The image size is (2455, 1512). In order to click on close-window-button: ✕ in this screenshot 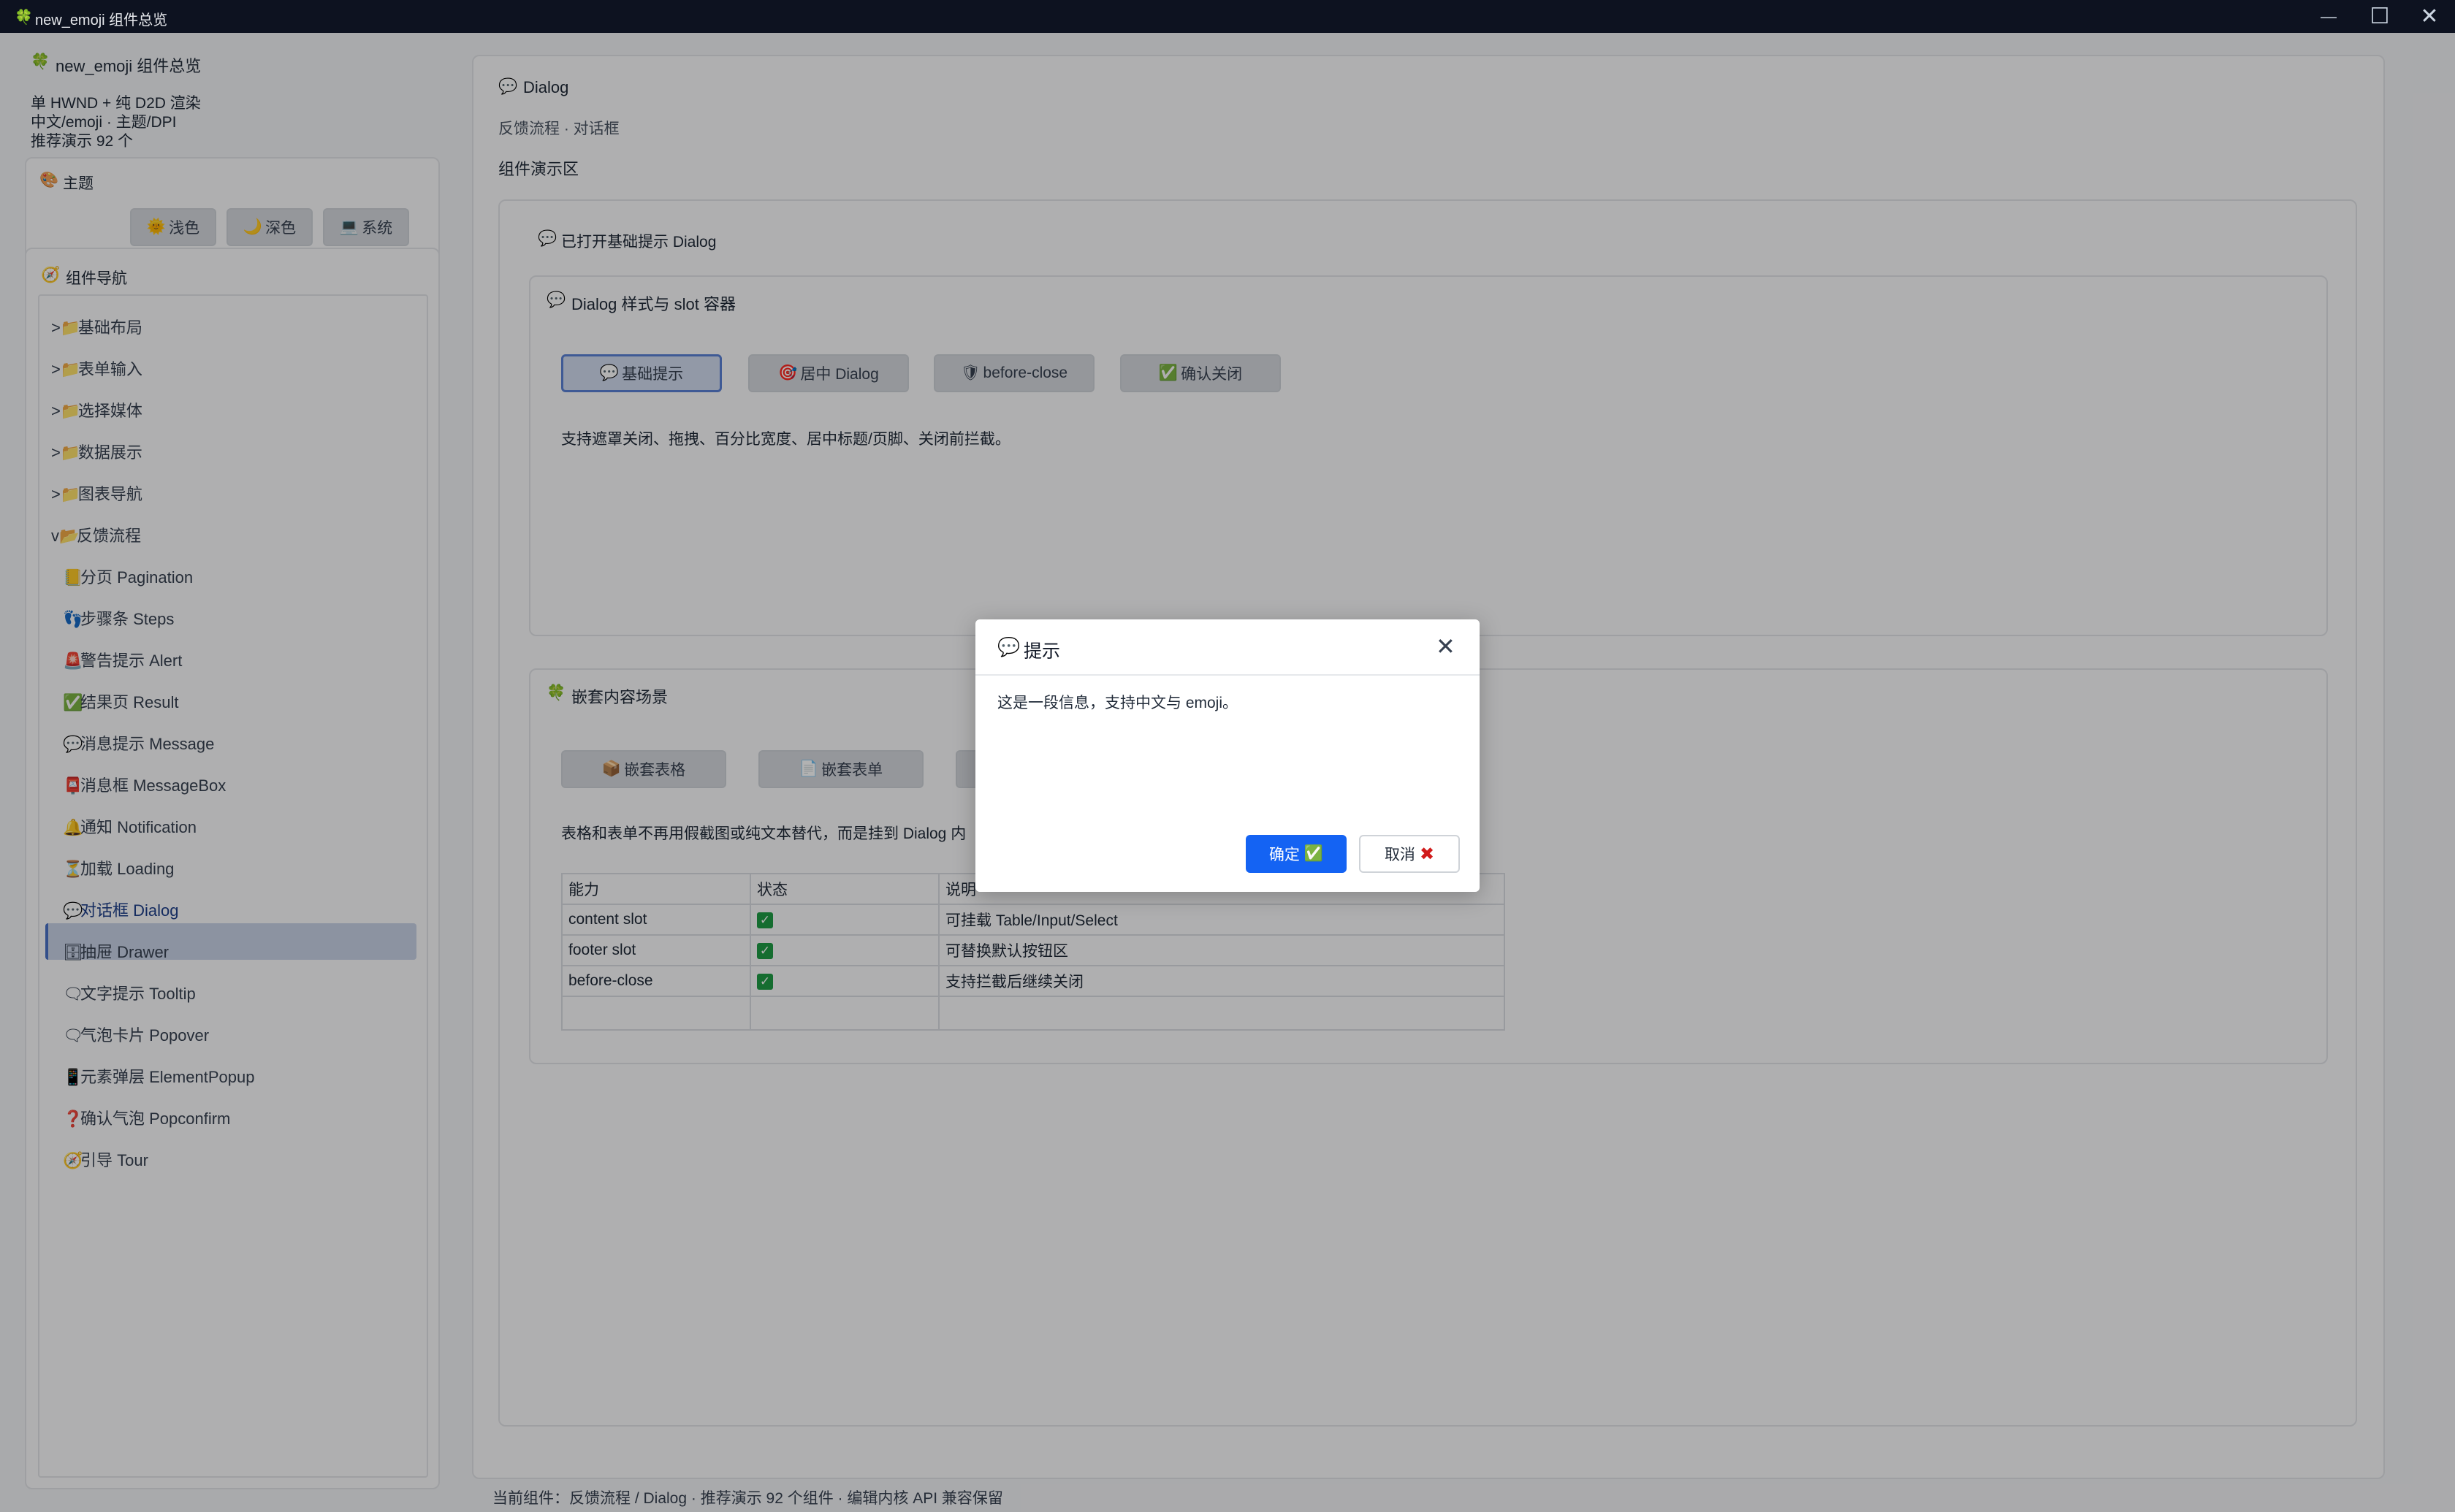, I will do `click(2429, 16)`.